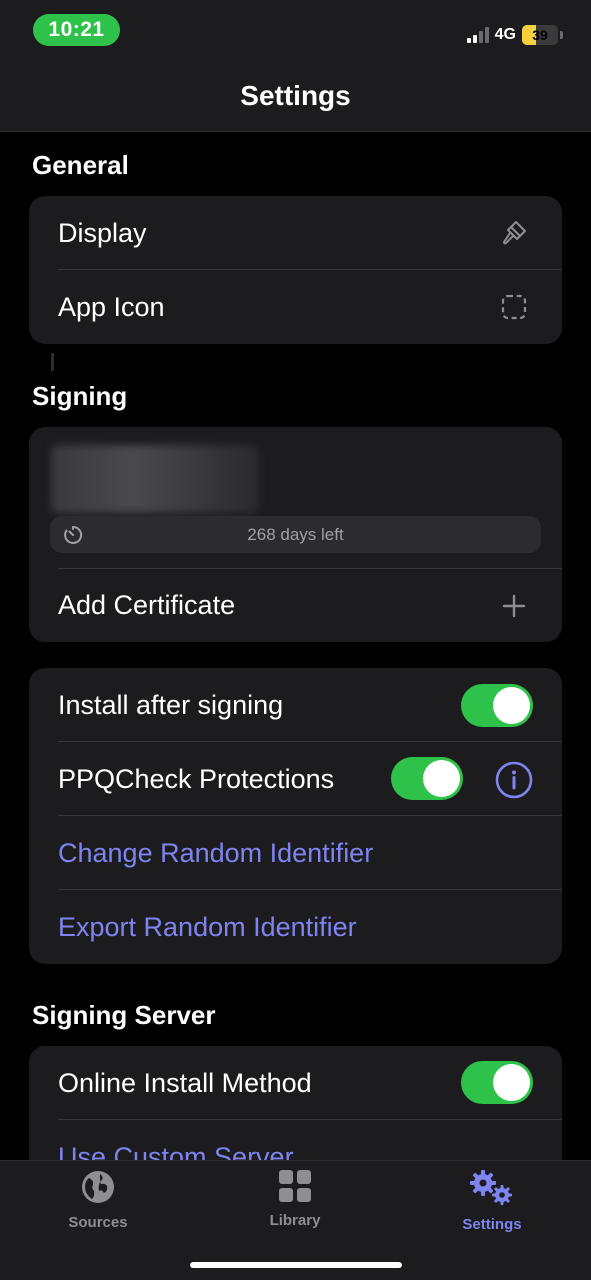 Image resolution: width=591 pixels, height=1280 pixels. What do you see at coordinates (171, 704) in the screenshot?
I see `install-after-signing-label: Install after signing` at bounding box center [171, 704].